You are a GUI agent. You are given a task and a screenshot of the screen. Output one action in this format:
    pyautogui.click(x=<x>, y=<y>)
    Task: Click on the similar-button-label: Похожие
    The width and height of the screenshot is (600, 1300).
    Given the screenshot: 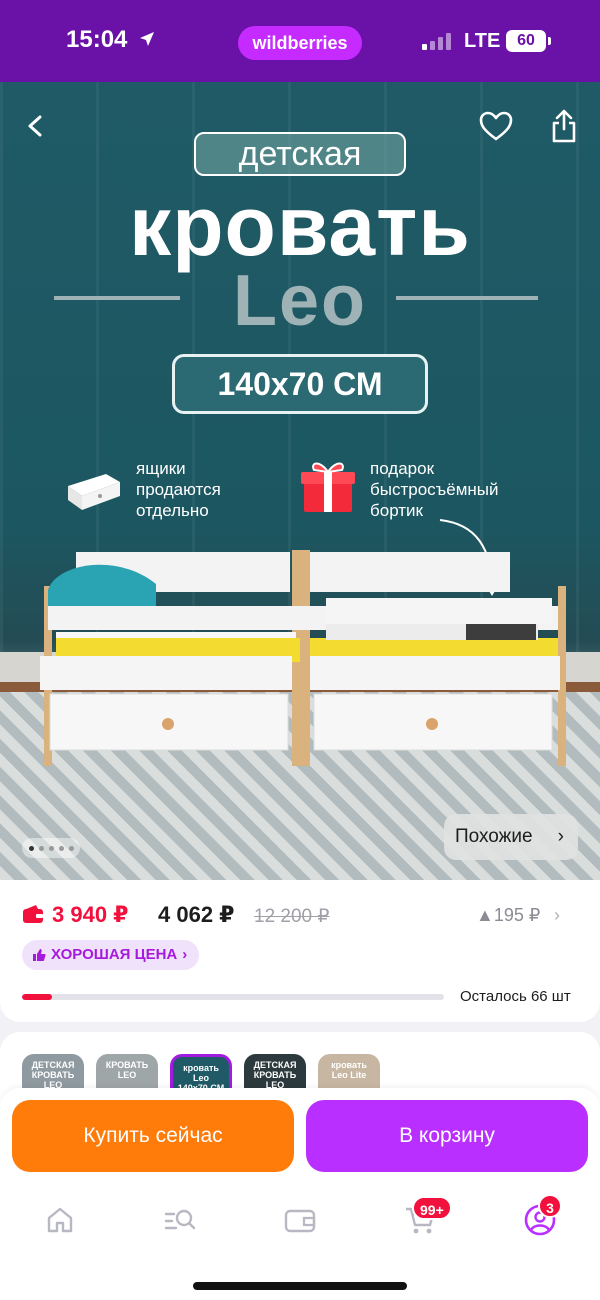 What is the action you would take?
    pyautogui.click(x=494, y=836)
    